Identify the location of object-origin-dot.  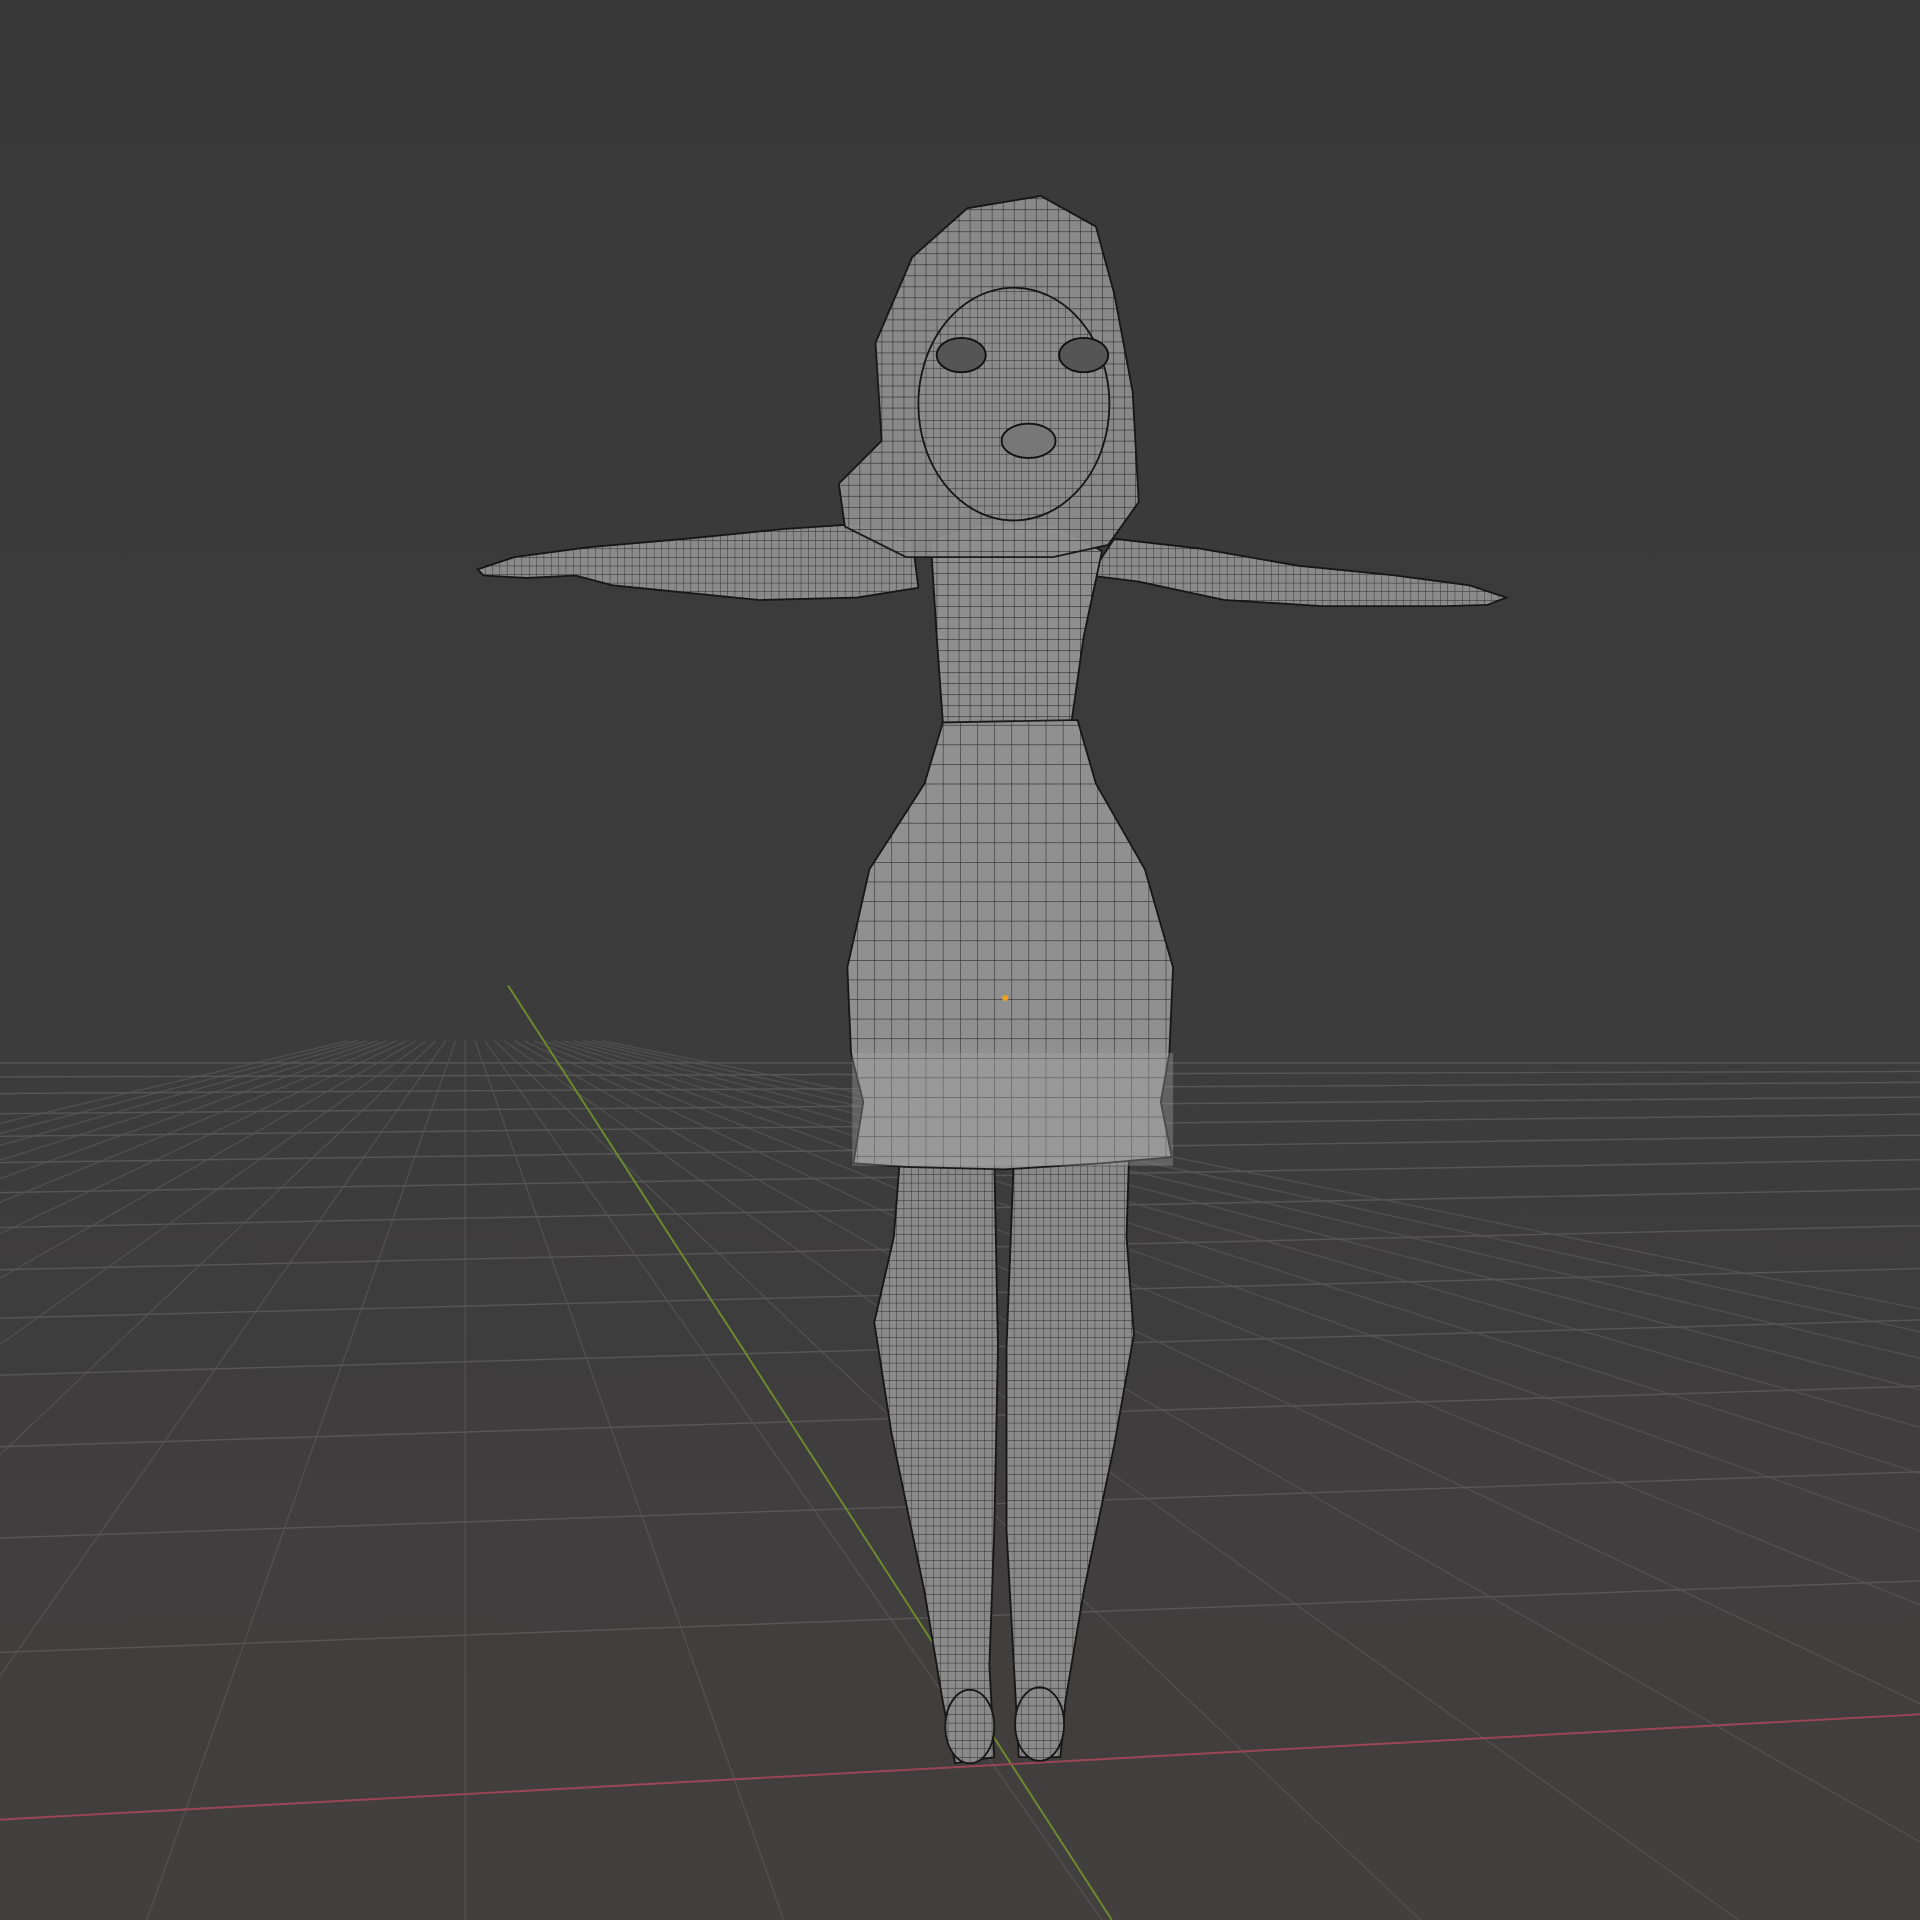
(1005, 998).